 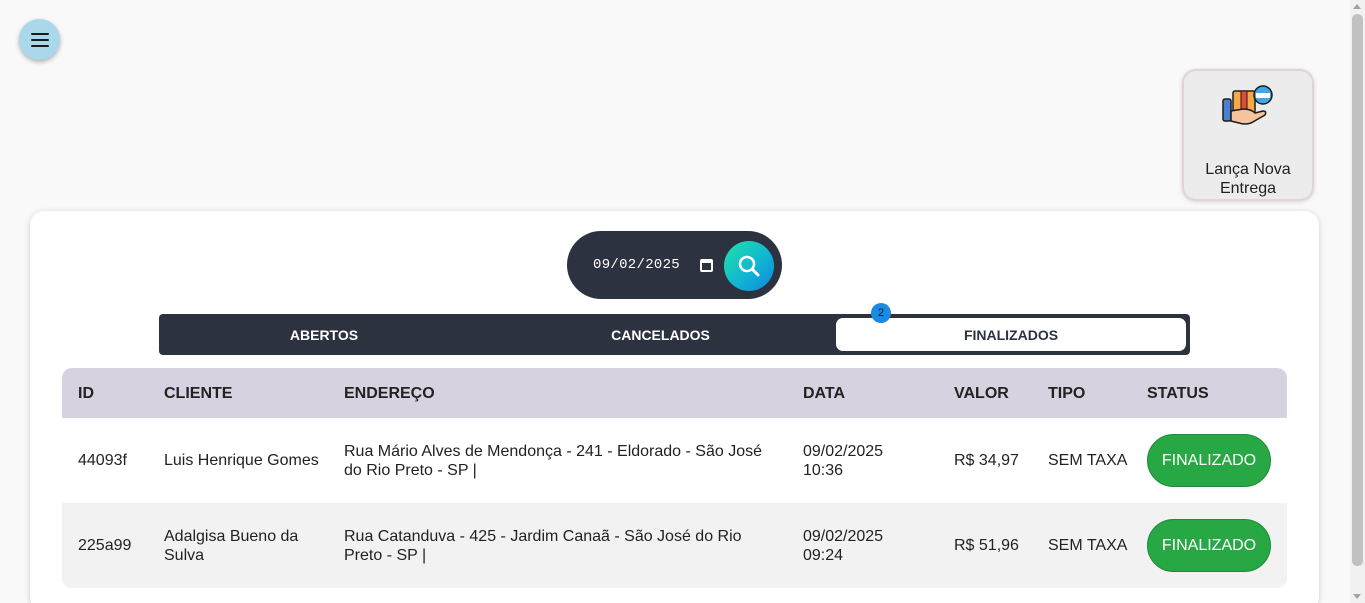 I want to click on date-search-bar: 09/02/2025, so click(x=674, y=265).